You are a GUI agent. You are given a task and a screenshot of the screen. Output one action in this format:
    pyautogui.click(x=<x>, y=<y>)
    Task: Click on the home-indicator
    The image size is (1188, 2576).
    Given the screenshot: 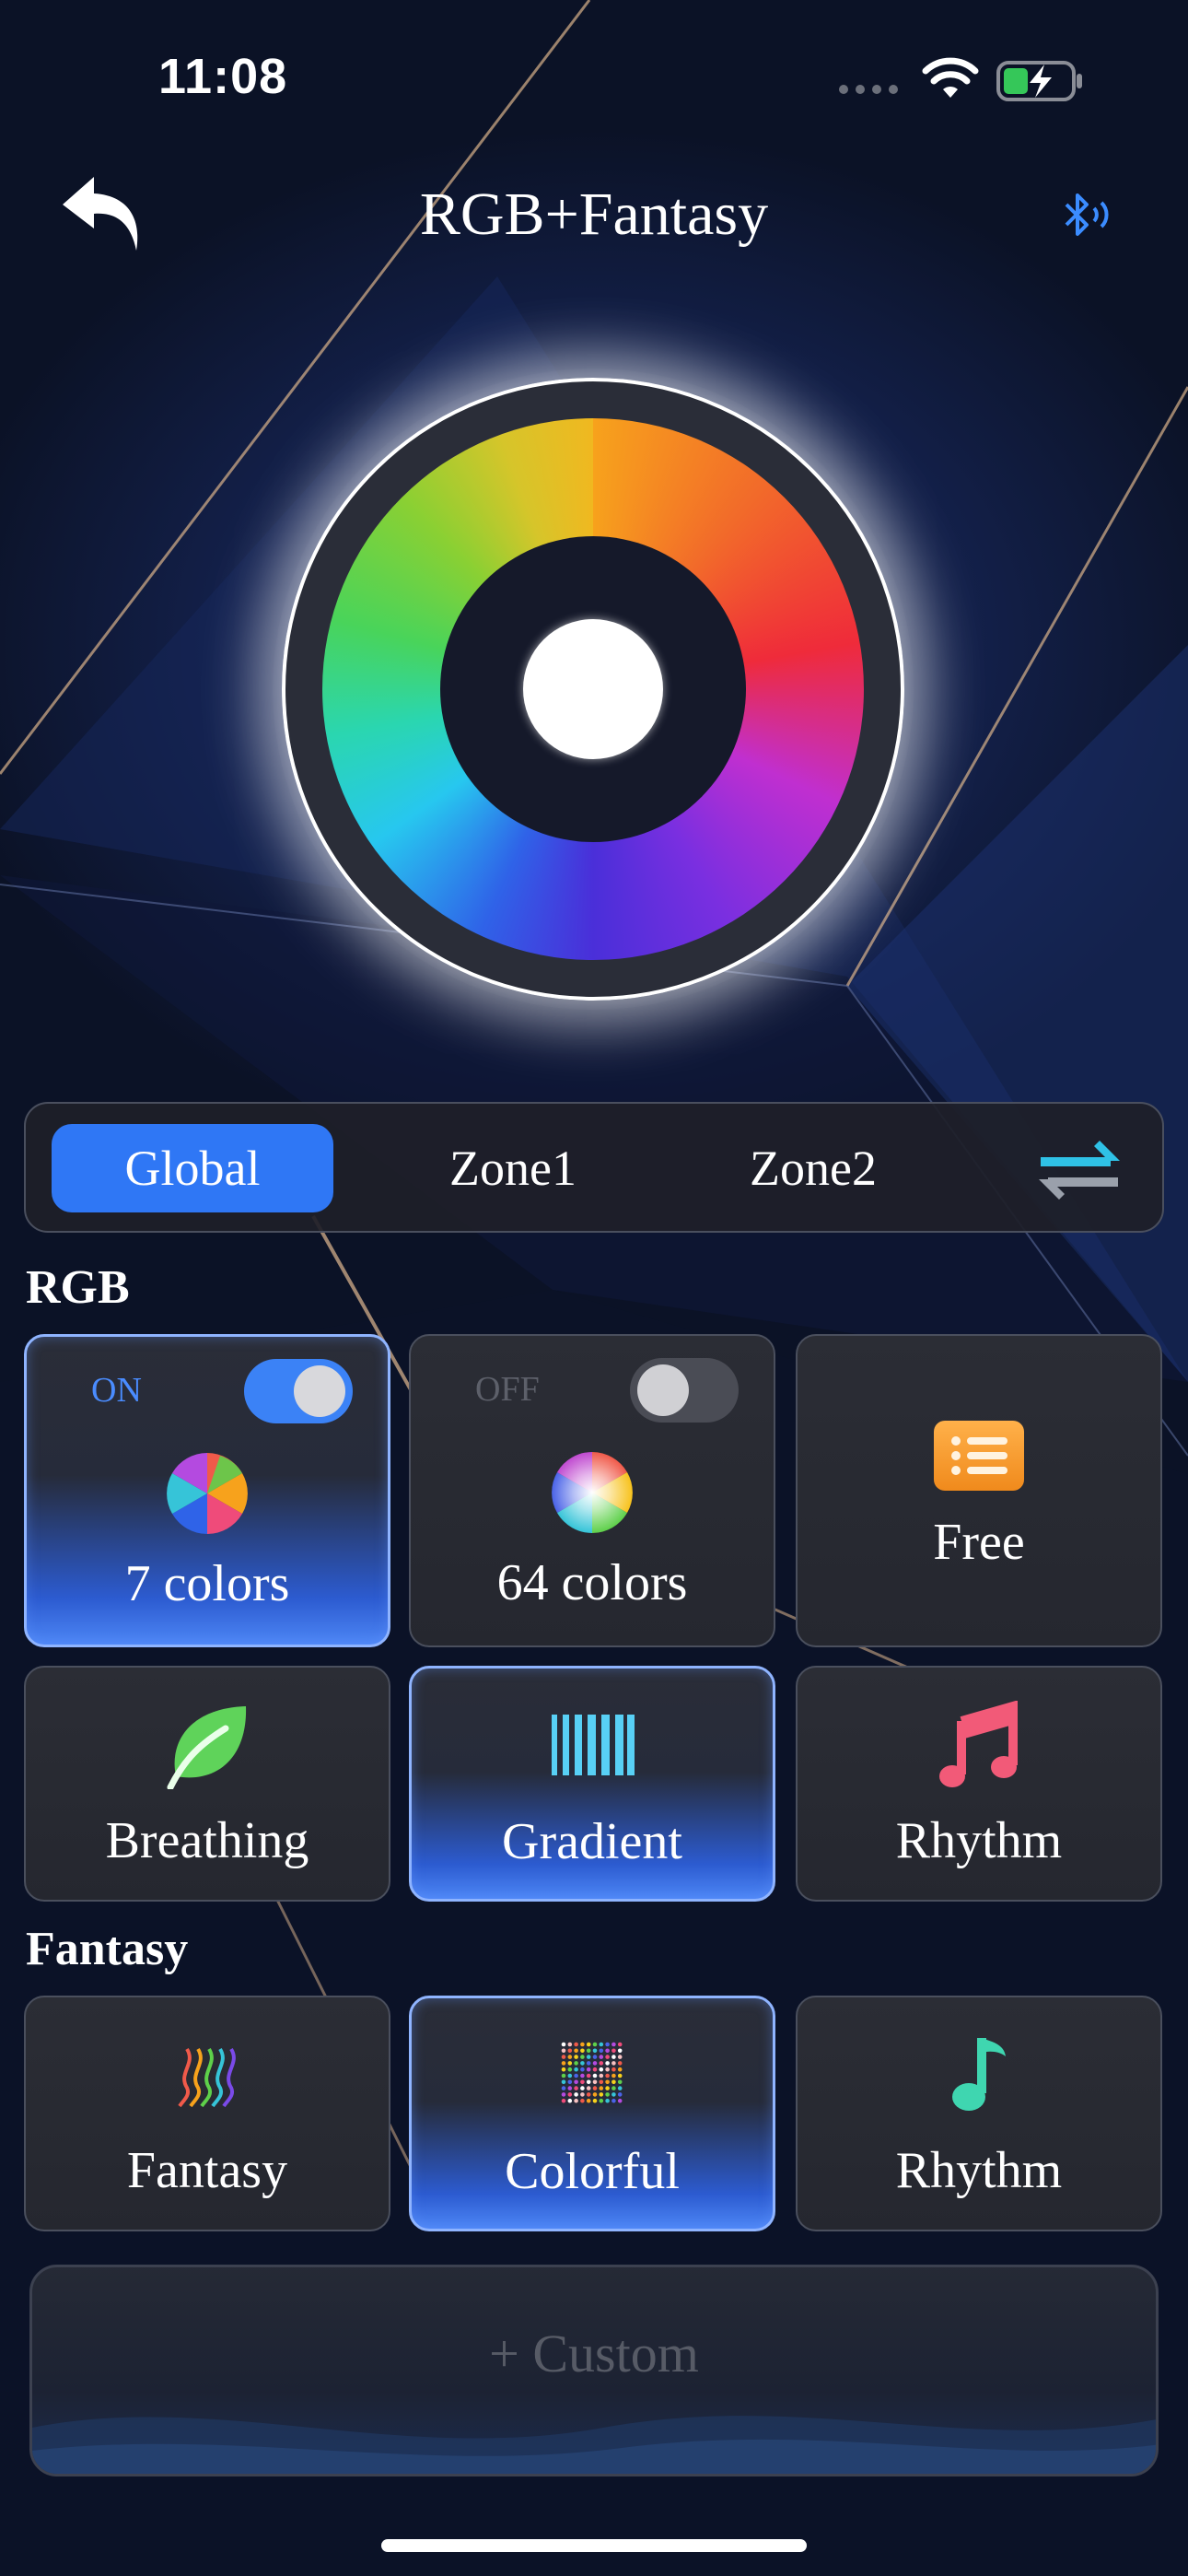 What is the action you would take?
    pyautogui.click(x=594, y=2545)
    